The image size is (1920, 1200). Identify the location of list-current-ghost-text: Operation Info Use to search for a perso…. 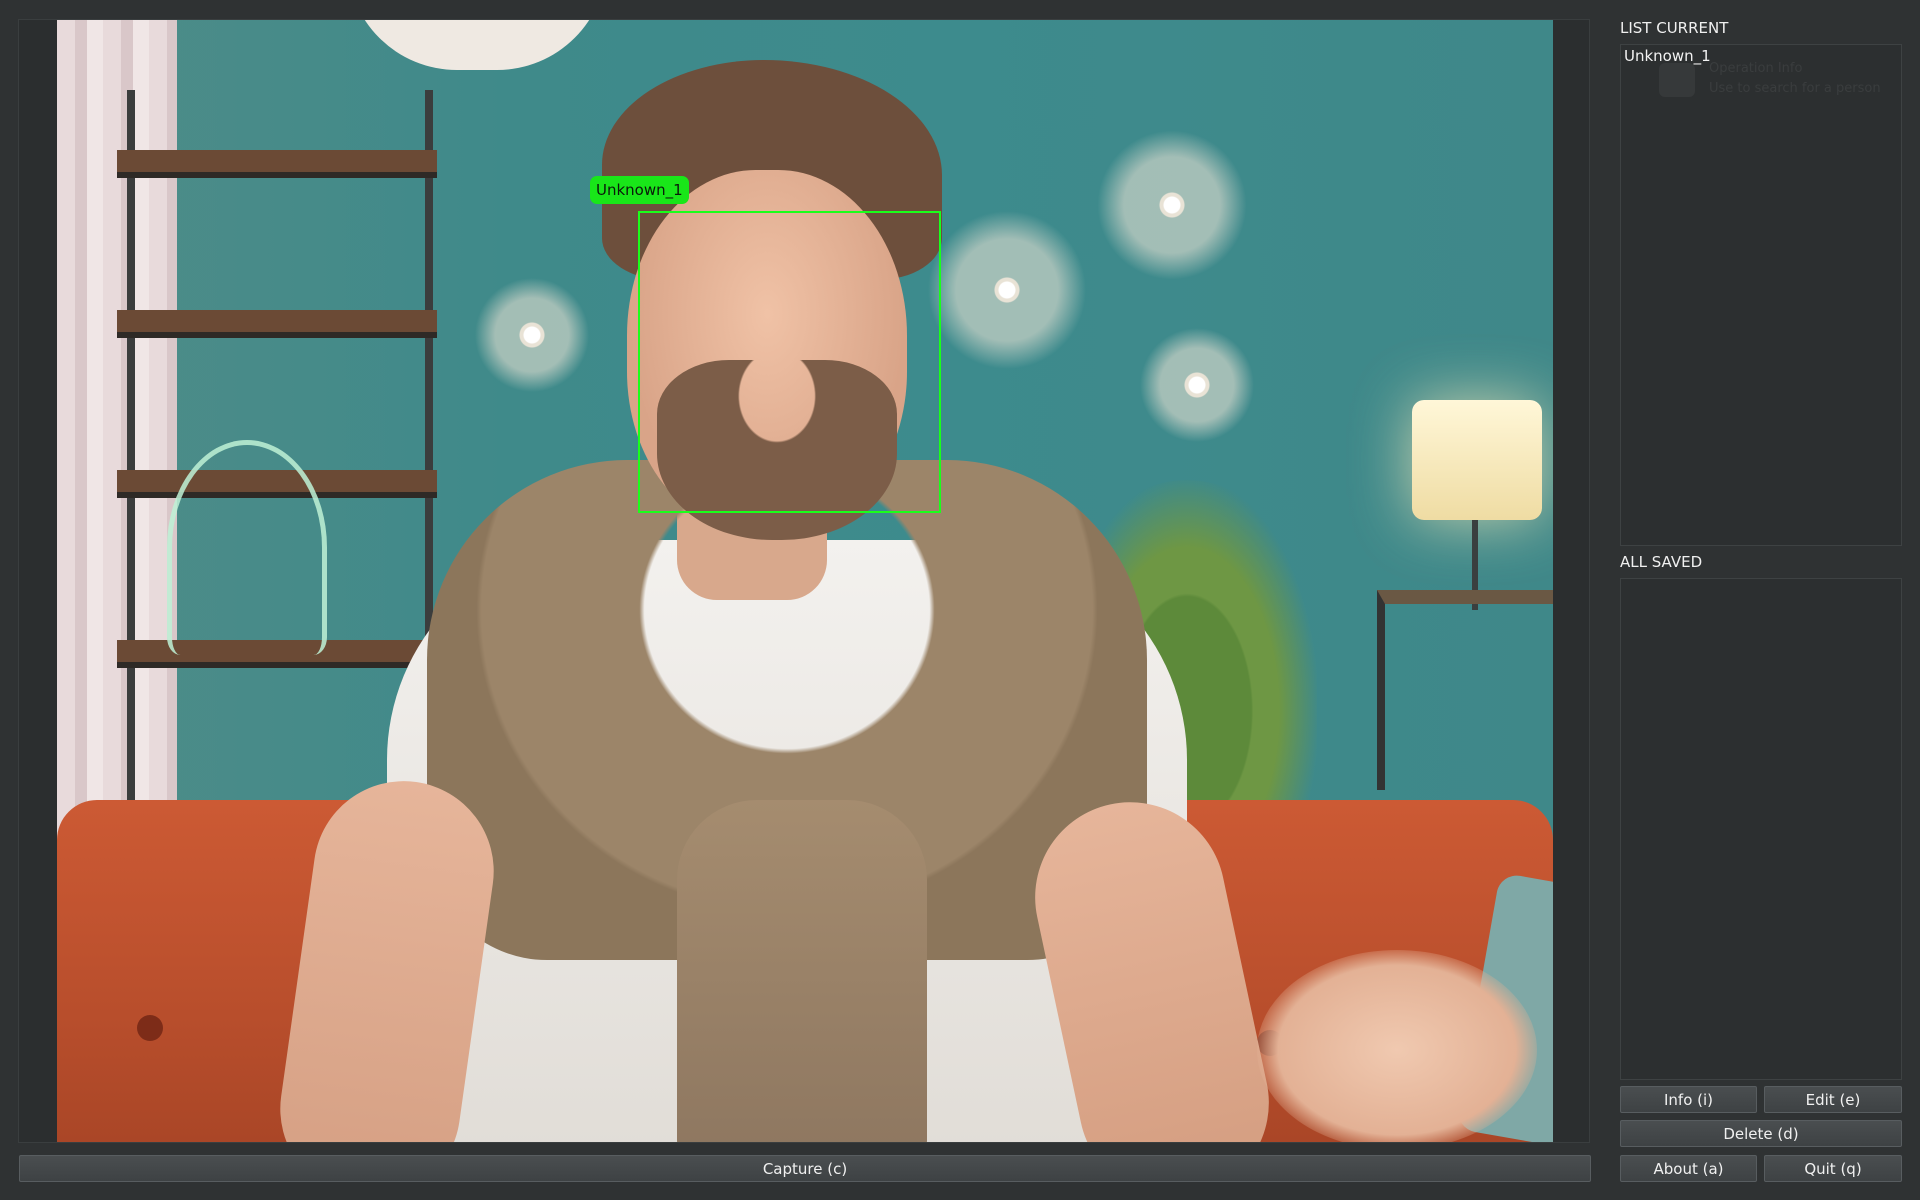
(1795, 79).